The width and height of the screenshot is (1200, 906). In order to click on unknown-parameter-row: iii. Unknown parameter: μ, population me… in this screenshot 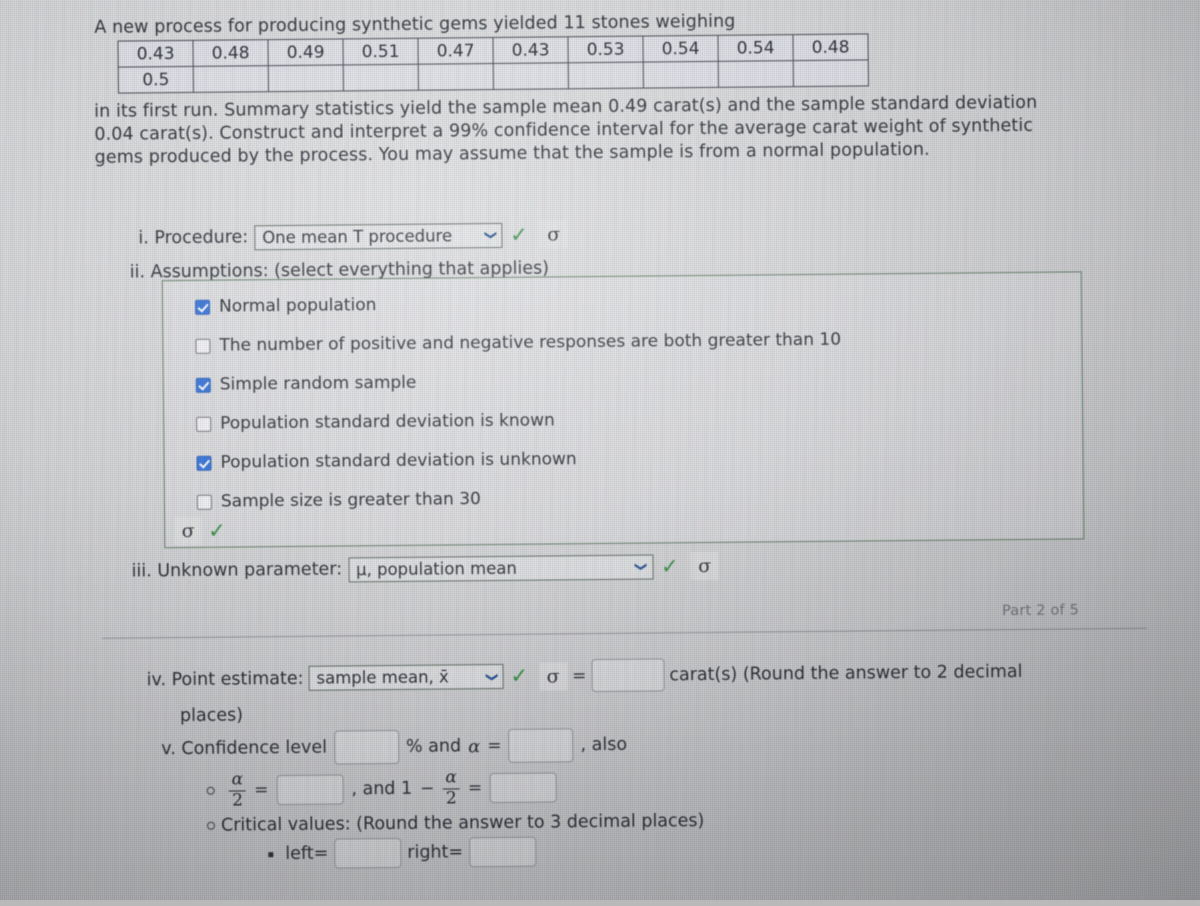, I will do `click(425, 568)`.